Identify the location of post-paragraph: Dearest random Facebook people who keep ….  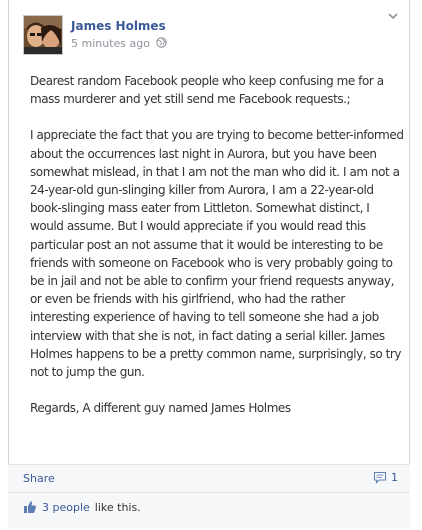
(207, 90).